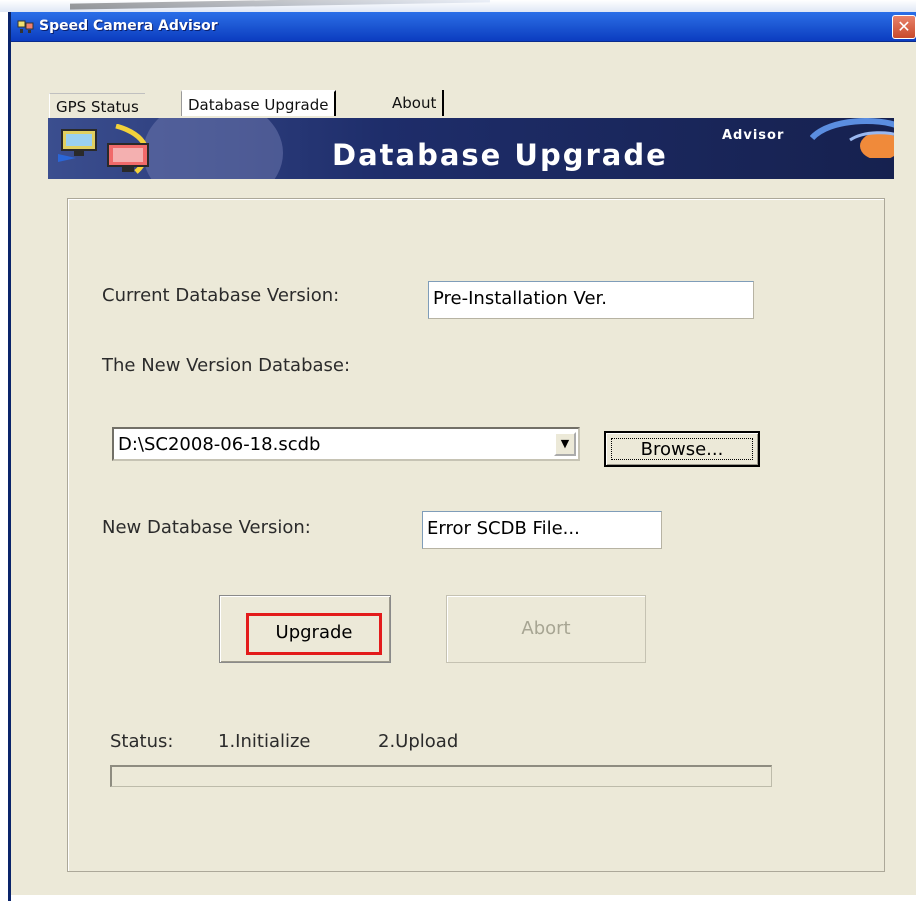 This screenshot has width=916, height=901. I want to click on banner-title: Database Upgrade, so click(500, 155).